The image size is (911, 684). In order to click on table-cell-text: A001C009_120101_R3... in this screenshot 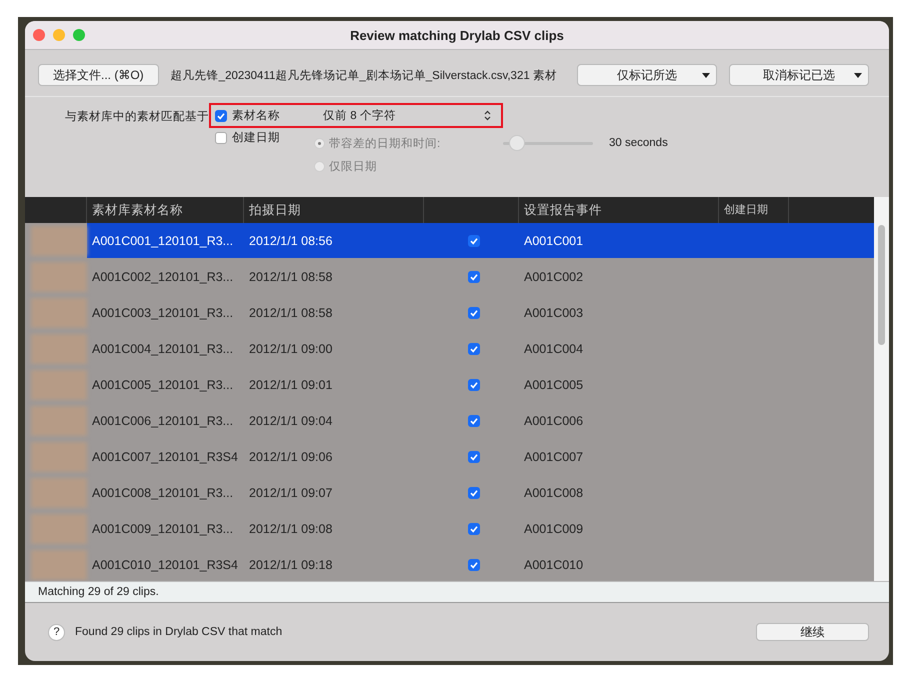, I will do `click(162, 529)`.